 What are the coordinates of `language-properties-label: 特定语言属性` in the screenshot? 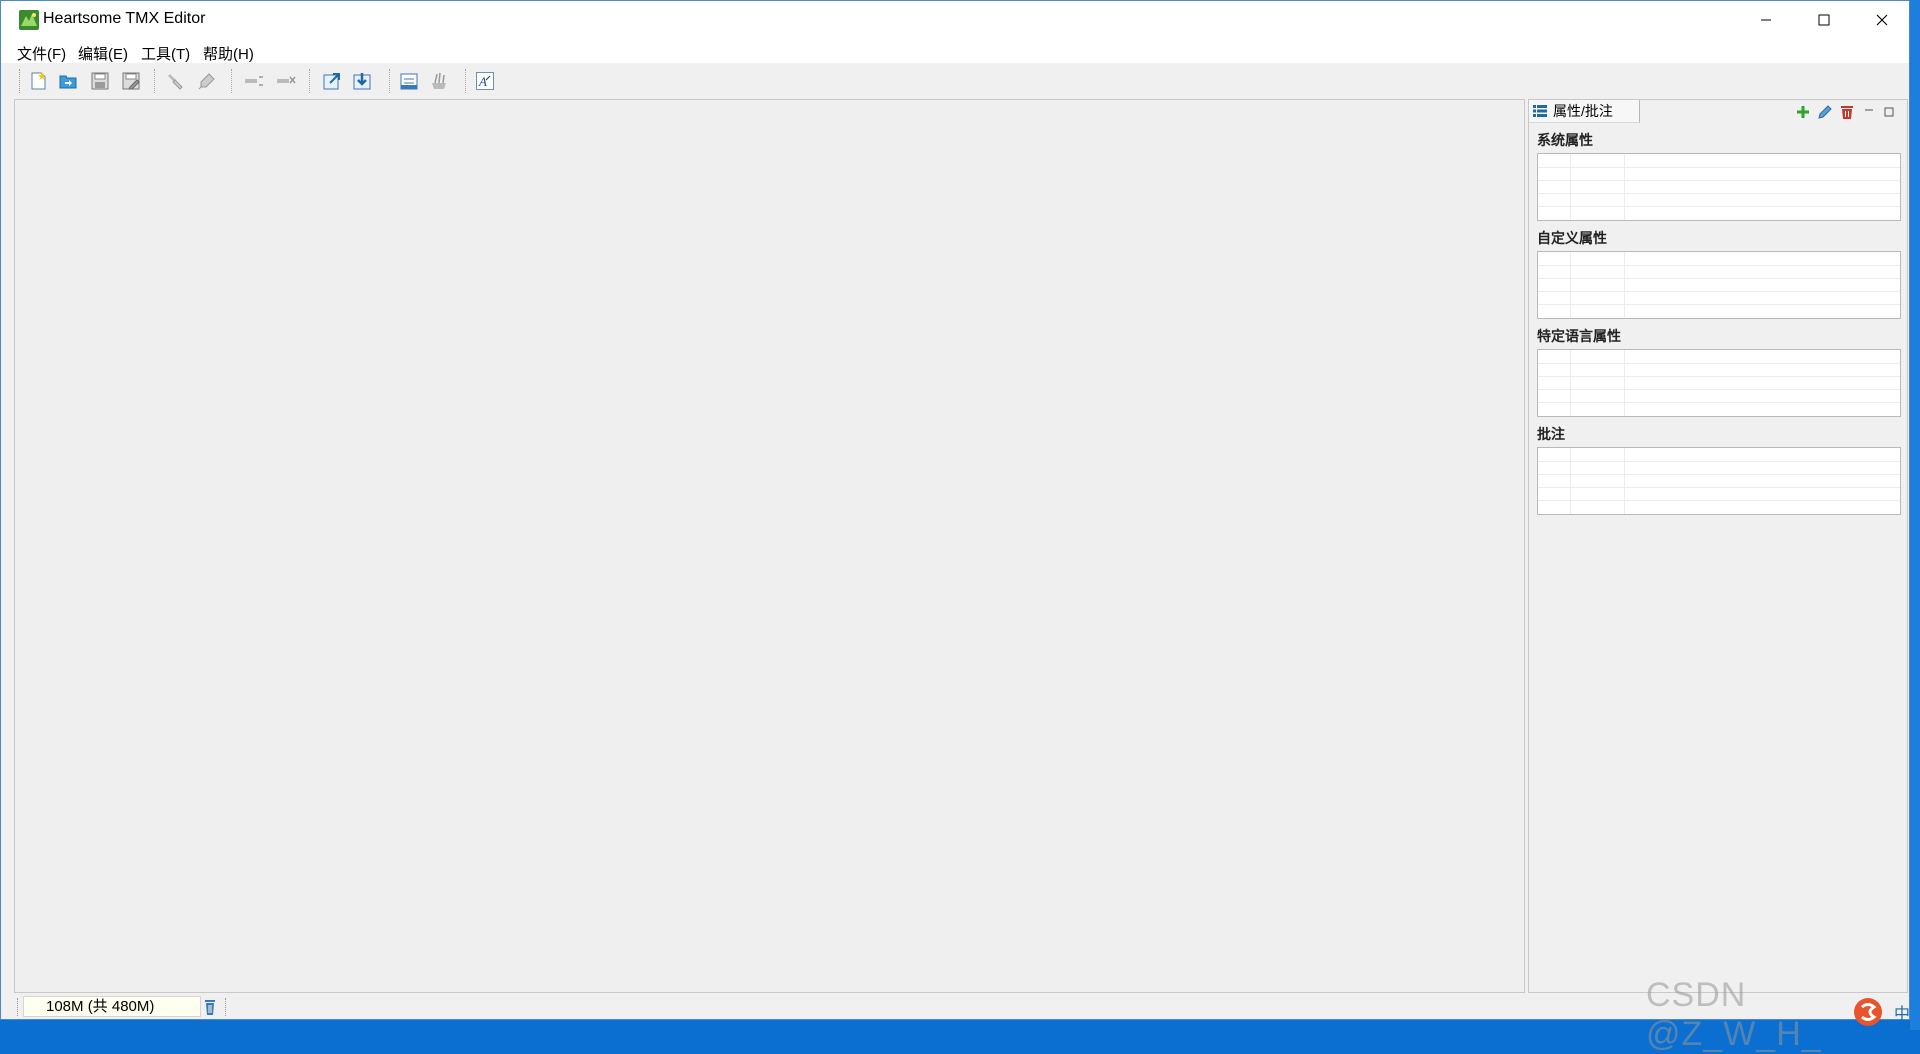 It's located at (1579, 336).